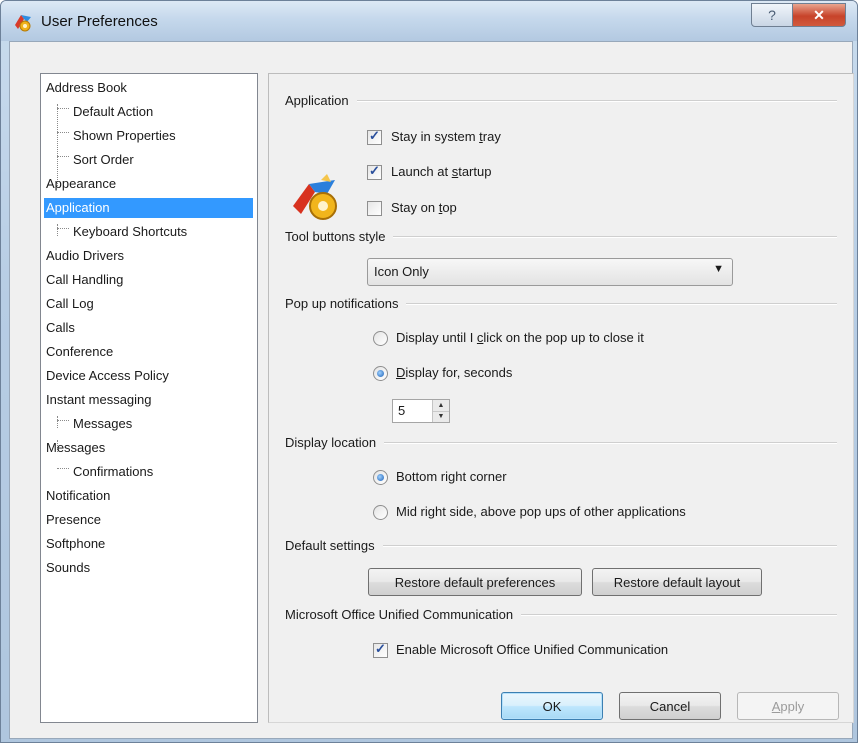 This screenshot has width=858, height=743. What do you see at coordinates (380, 373) in the screenshot?
I see `popup-for-seconds-radio` at bounding box center [380, 373].